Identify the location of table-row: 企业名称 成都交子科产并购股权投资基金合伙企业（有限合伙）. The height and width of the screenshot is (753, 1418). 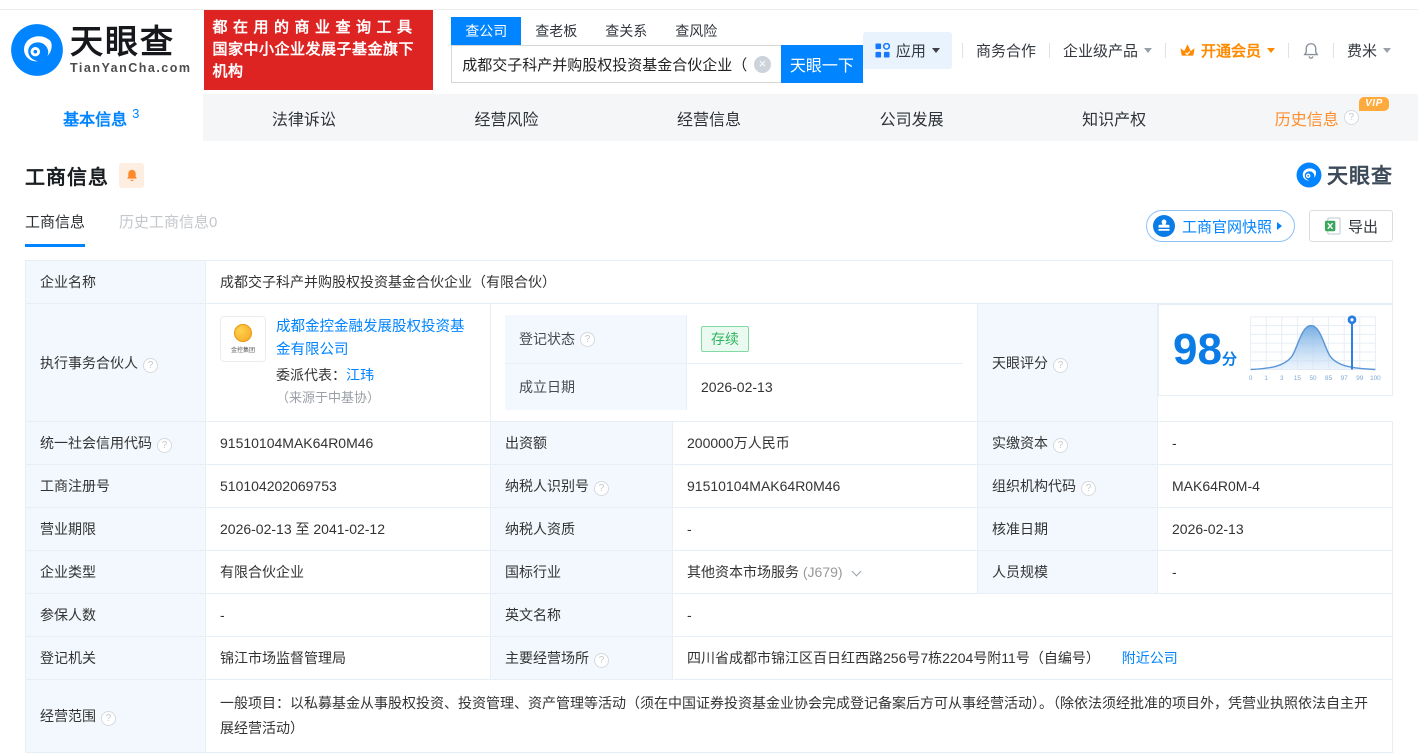
(709, 282).